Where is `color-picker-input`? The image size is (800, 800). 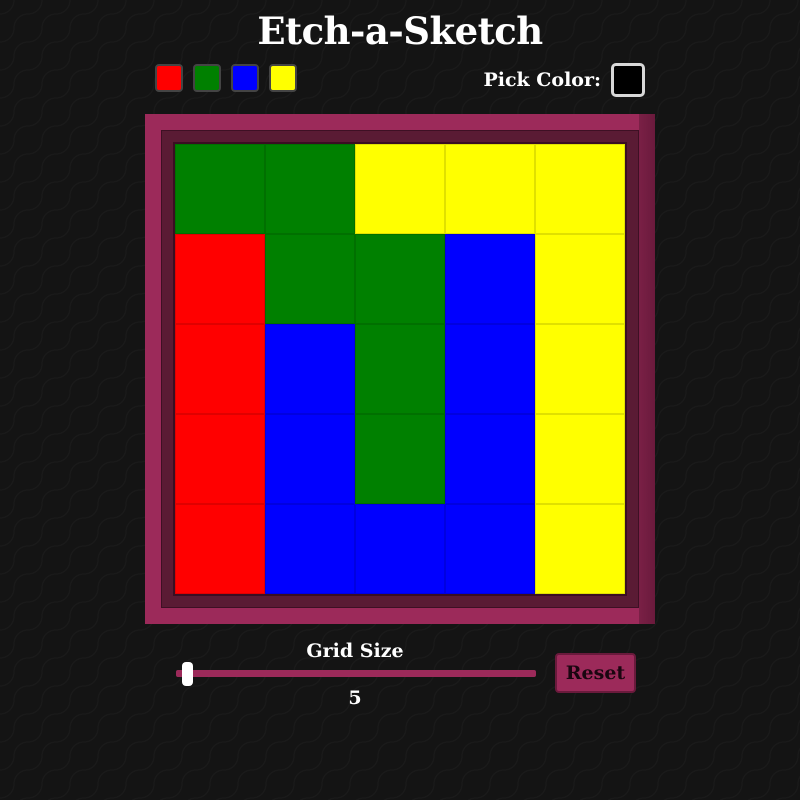
color-picker-input is located at coordinates (628, 80).